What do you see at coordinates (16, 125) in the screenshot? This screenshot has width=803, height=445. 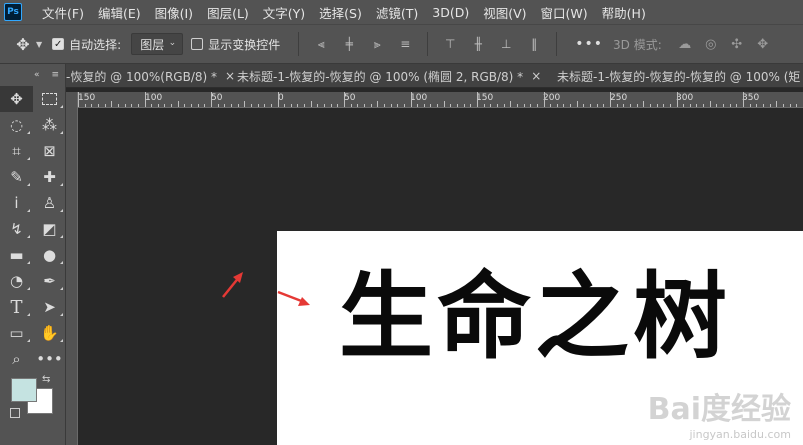 I see `lasso-tool-icon: ◌` at bounding box center [16, 125].